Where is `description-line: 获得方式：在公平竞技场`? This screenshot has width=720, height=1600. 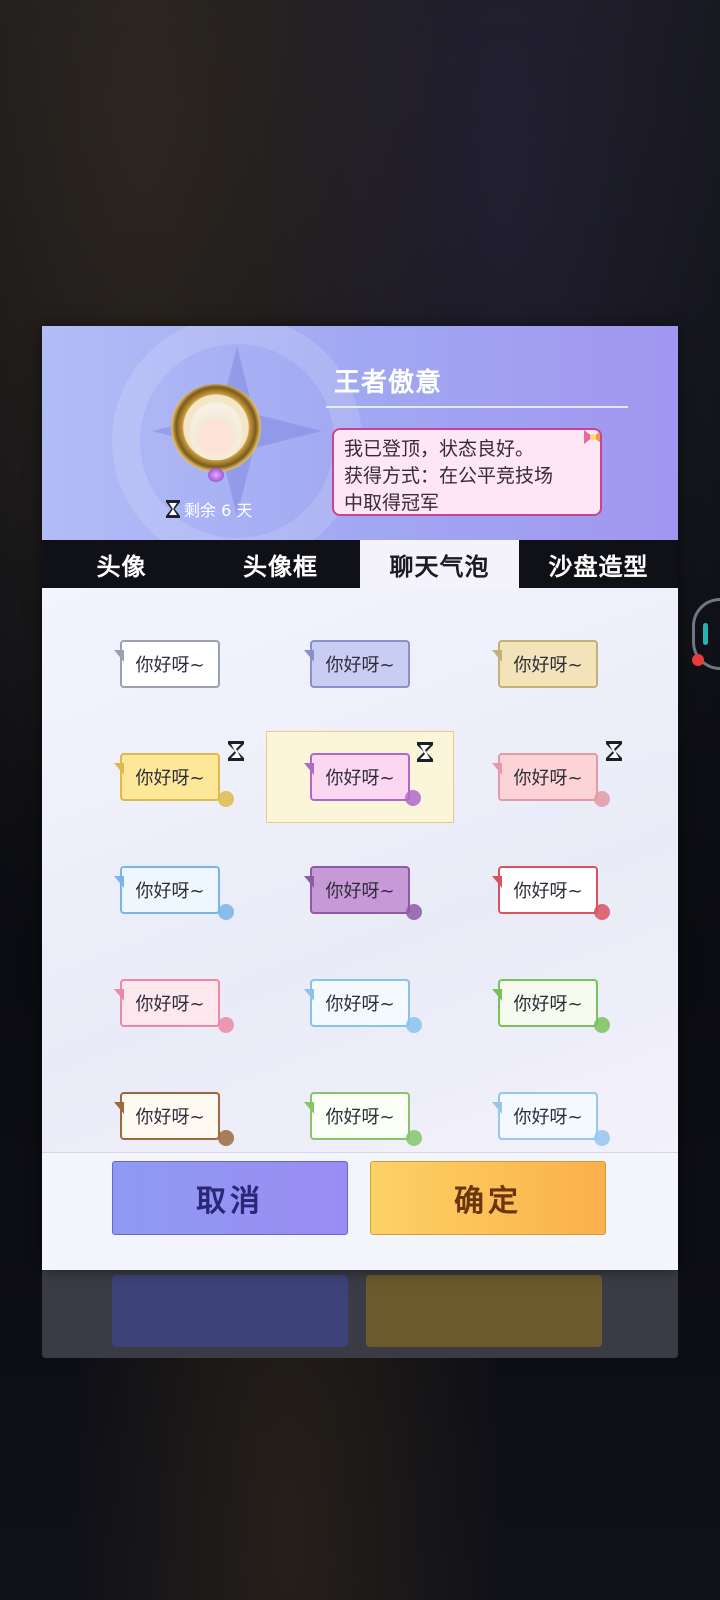 description-line: 获得方式：在公平竞技场 is located at coordinates (449, 476).